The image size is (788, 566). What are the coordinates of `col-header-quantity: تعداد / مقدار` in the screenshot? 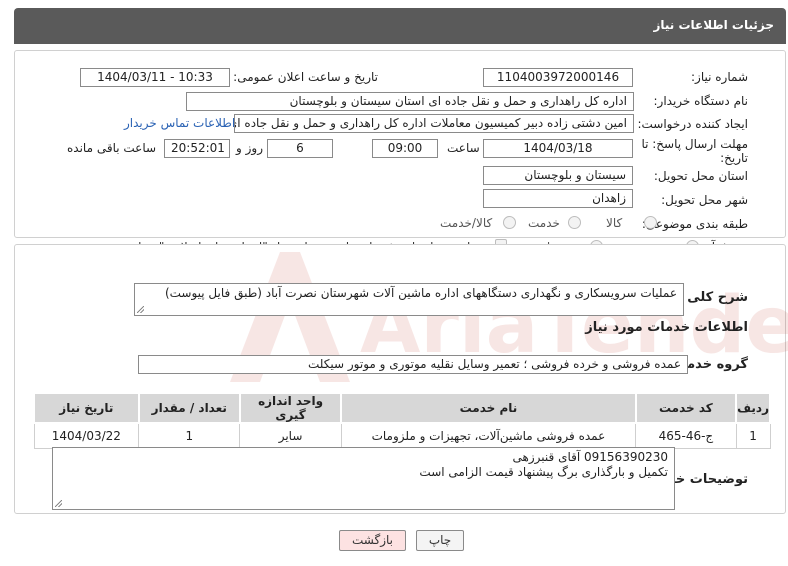 It's located at (189, 408).